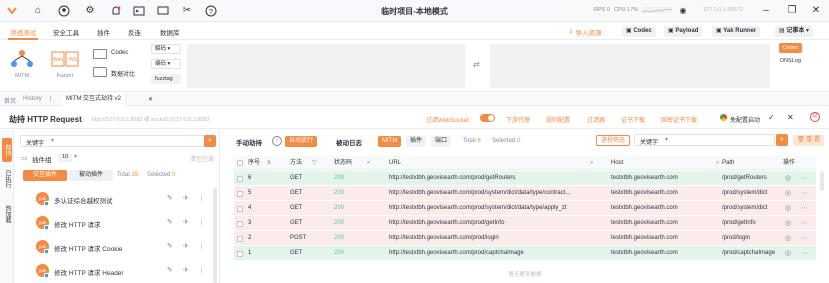 Image resolution: width=829 pixels, height=283 pixels. Describe the element at coordinates (584, 32) in the screenshot. I see `import-resources: ⇩ 导入资源` at that location.